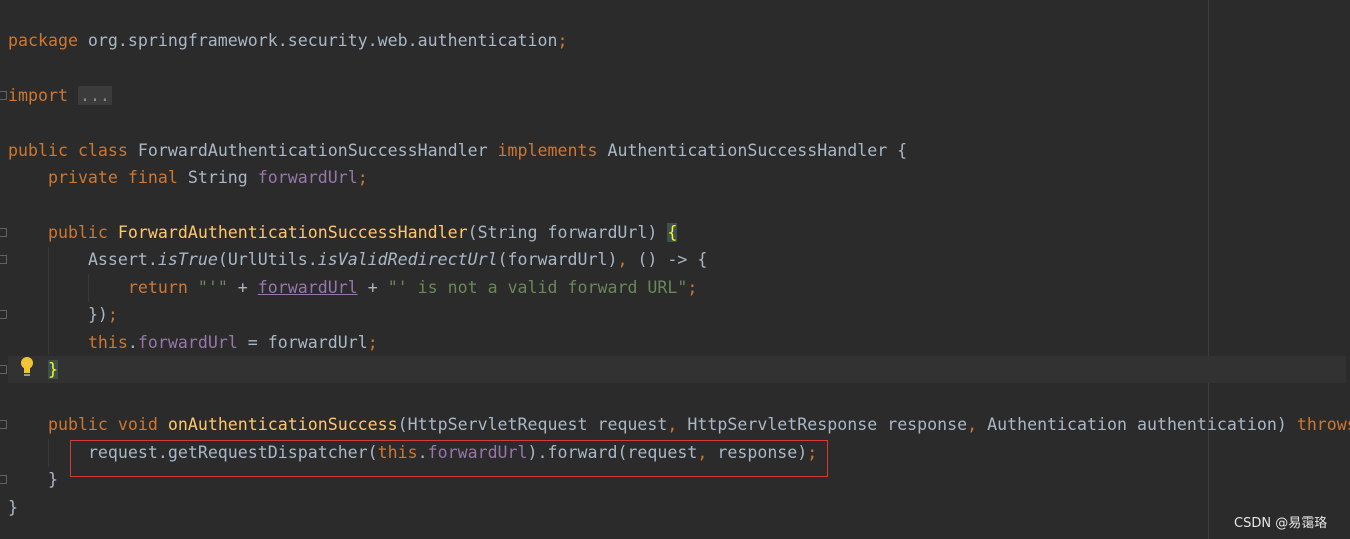 Image resolution: width=1350 pixels, height=539 pixels. I want to click on fold-marker-ctor, so click(3, 232).